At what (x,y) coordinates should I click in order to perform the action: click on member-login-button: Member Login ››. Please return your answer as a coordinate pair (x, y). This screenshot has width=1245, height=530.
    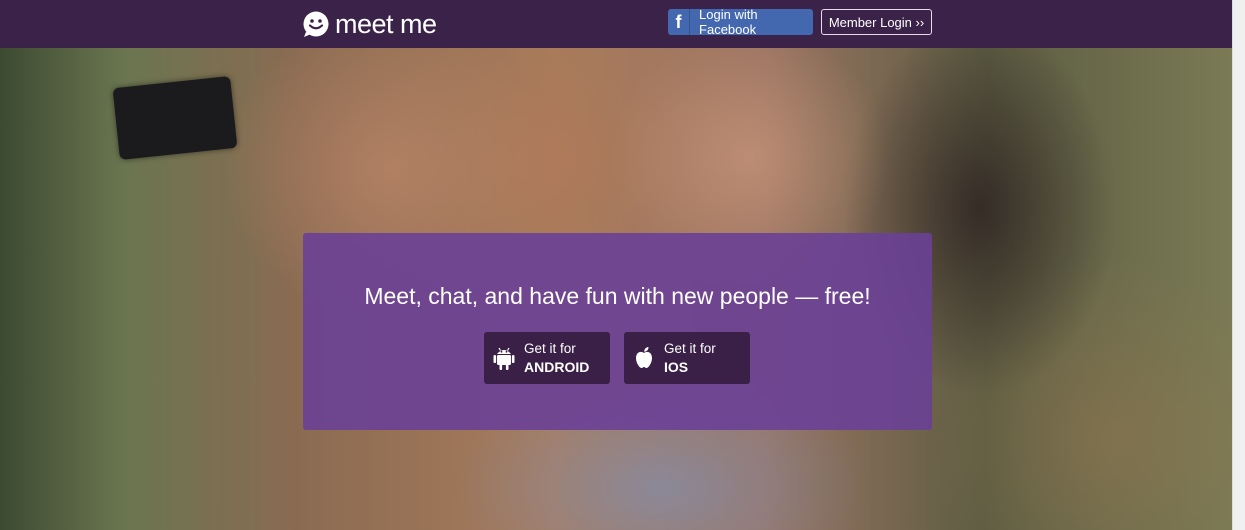
    Looking at the image, I should click on (876, 22).